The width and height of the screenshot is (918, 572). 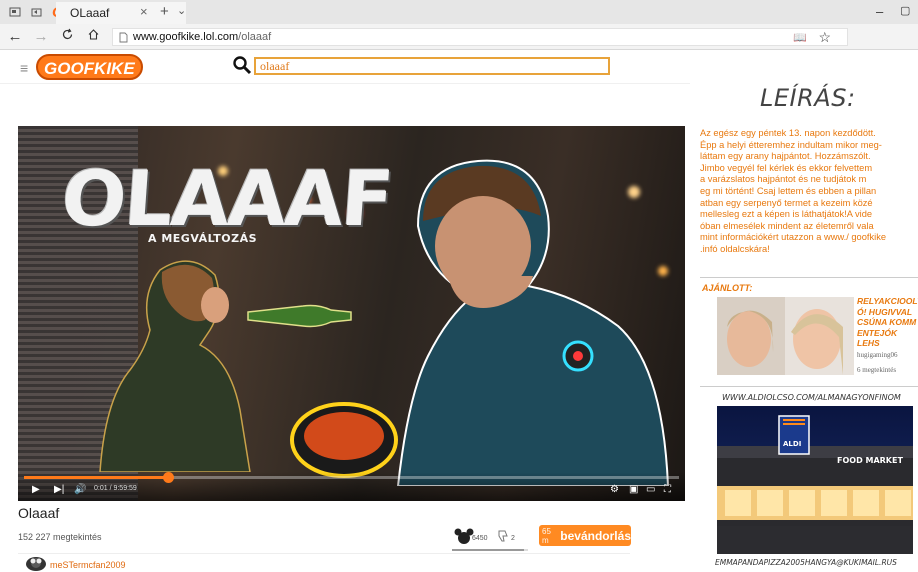 I want to click on video-title: Olaaaf, so click(x=39, y=513).